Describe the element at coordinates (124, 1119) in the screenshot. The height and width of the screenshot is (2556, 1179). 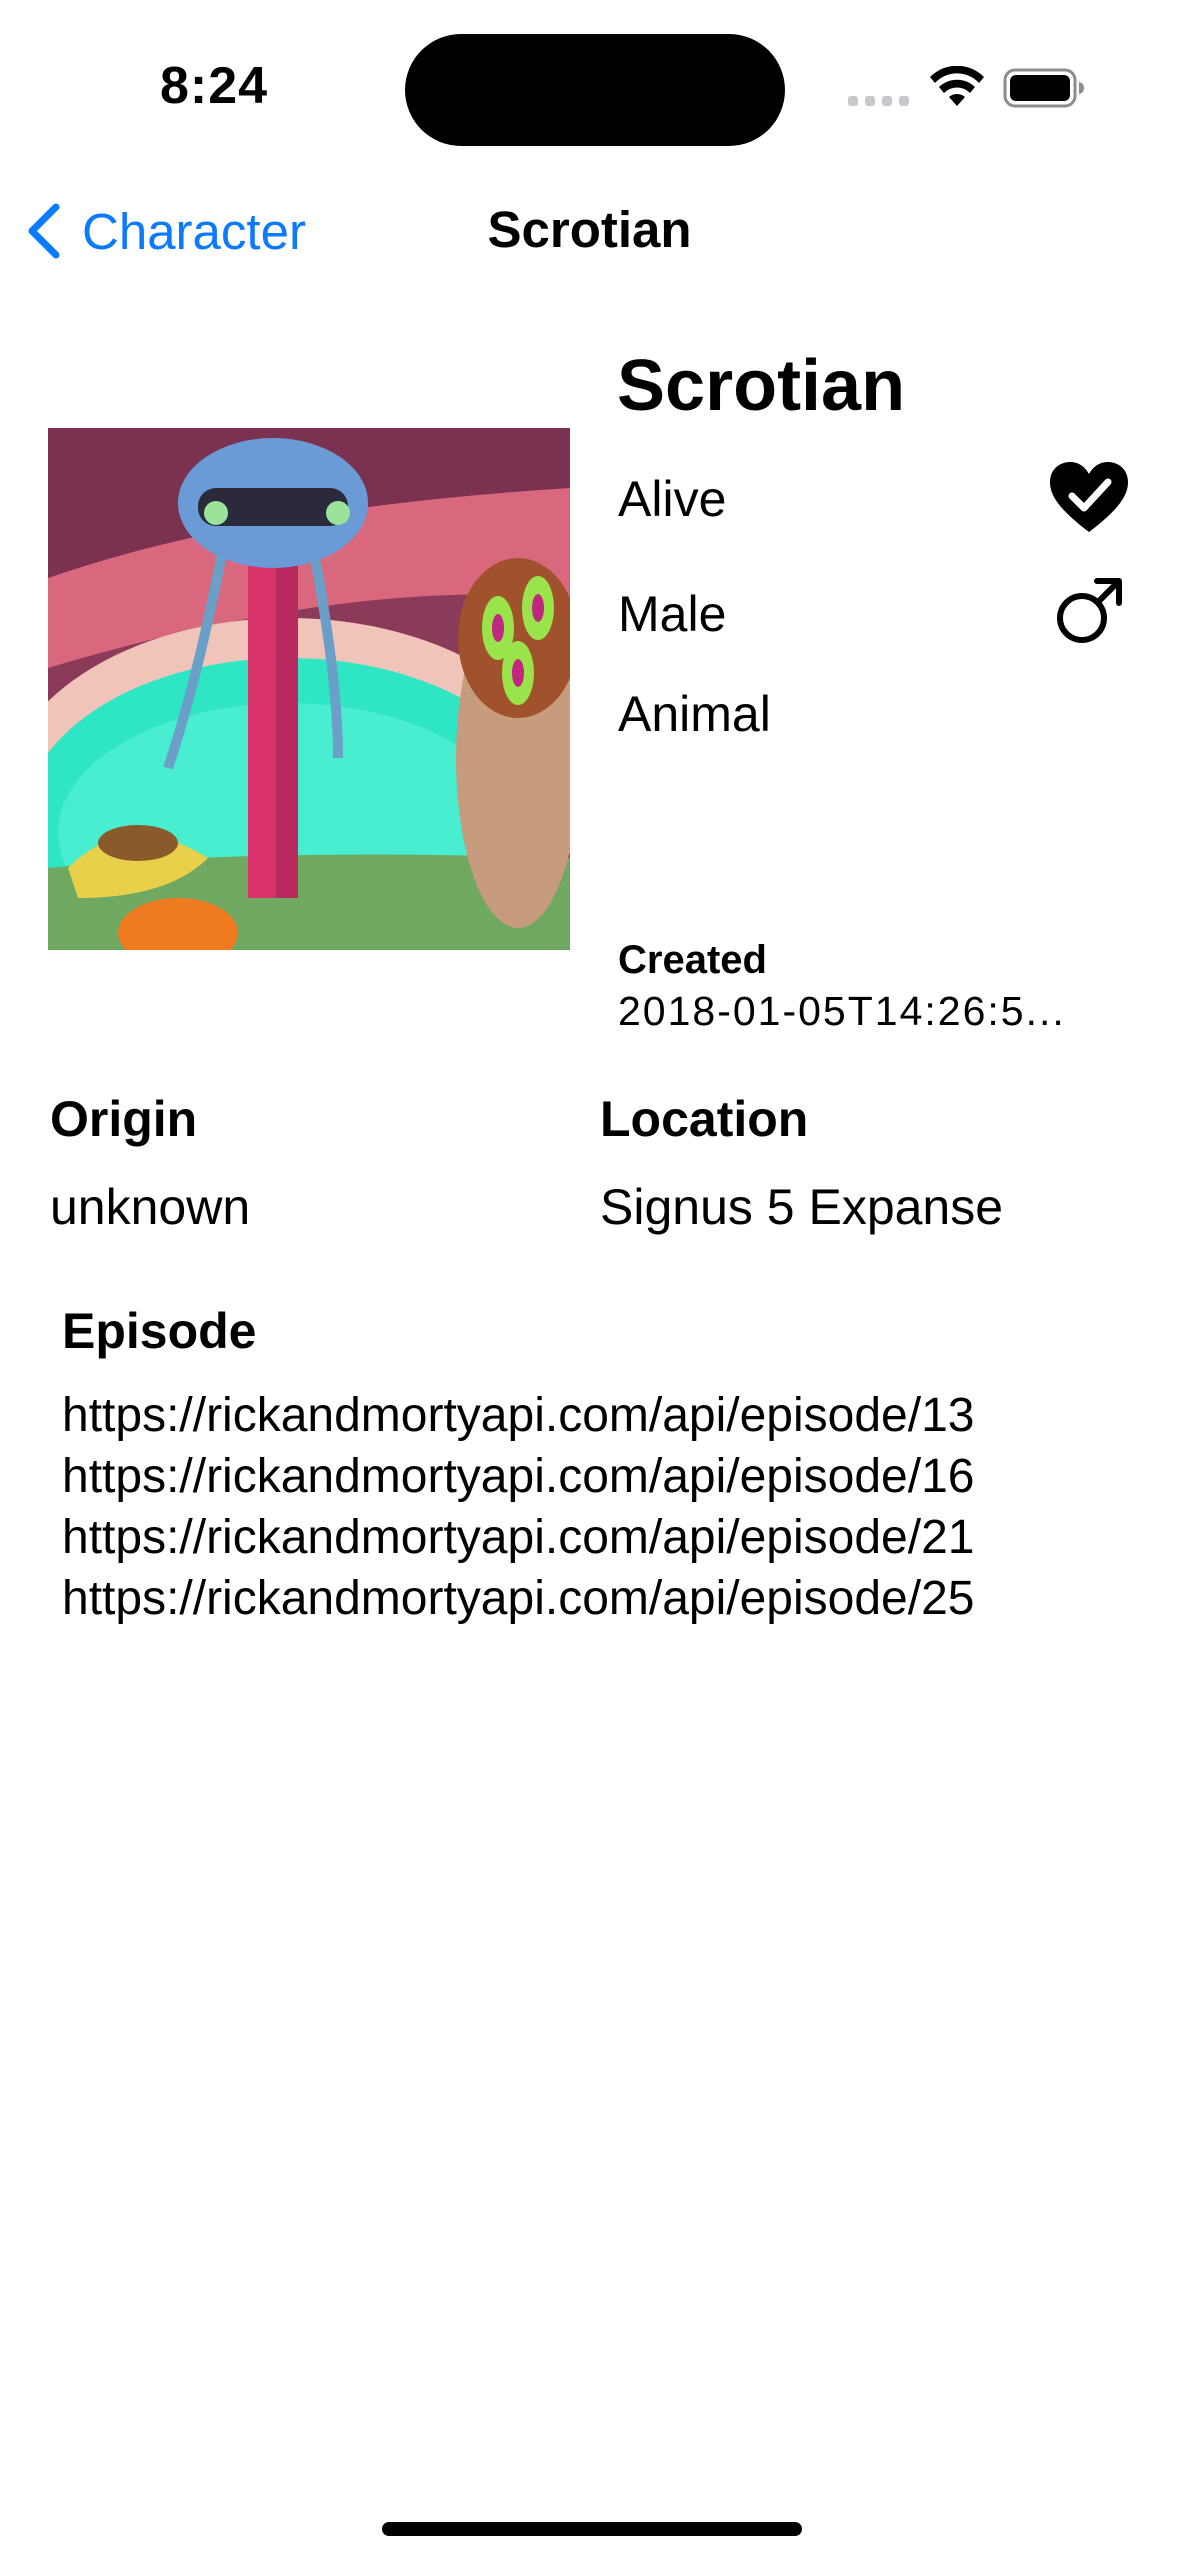
I see `origin-label: Origin` at that location.